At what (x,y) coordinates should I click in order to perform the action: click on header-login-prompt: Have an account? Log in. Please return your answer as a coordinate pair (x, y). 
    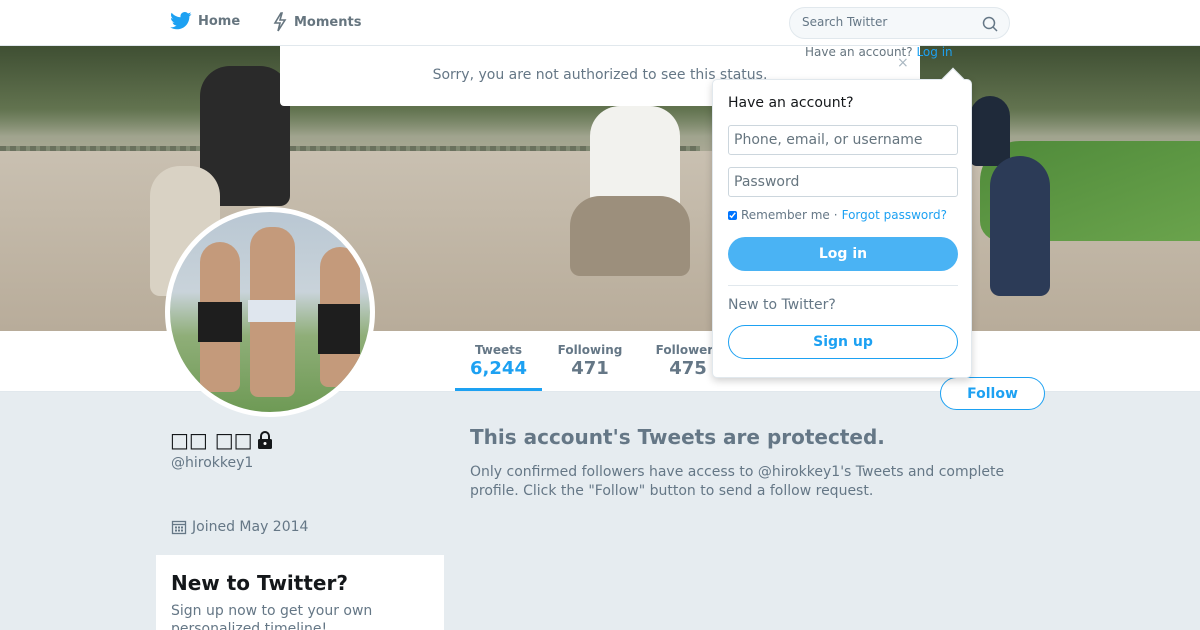
    Looking at the image, I should click on (879, 52).